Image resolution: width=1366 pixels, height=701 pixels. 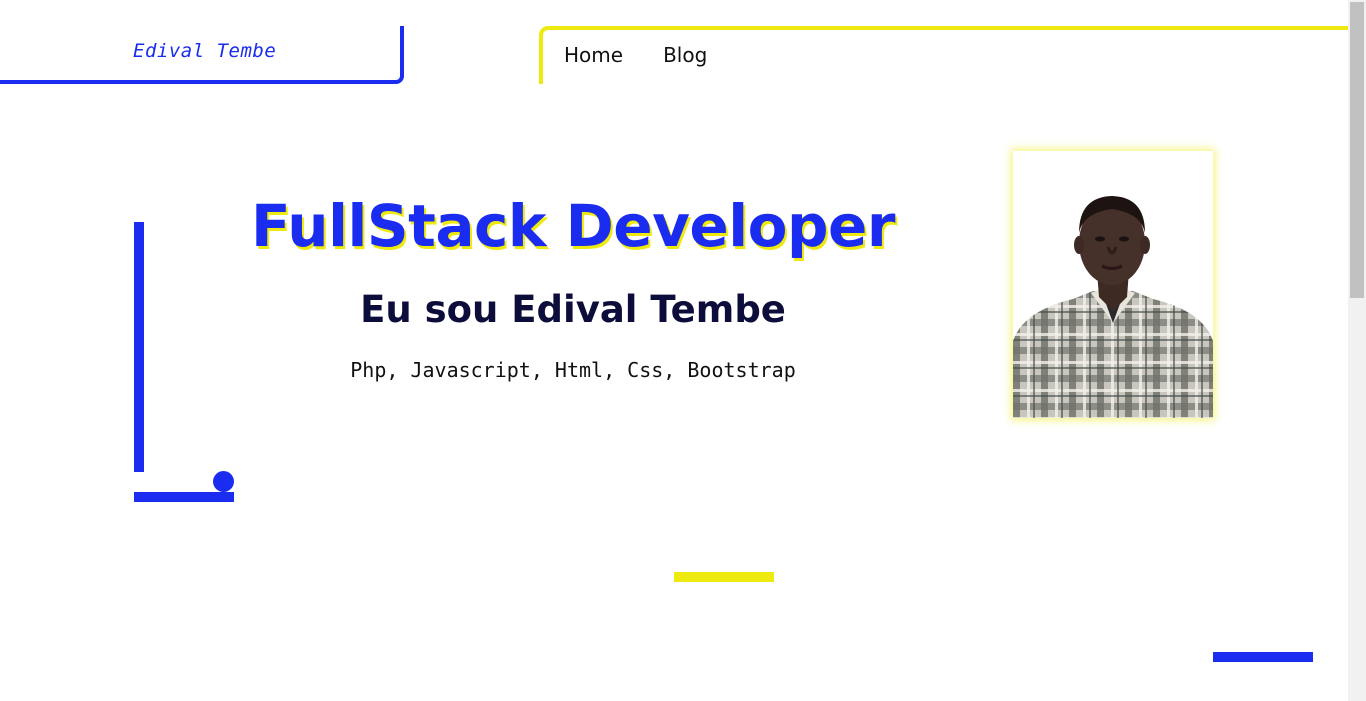 I want to click on nav-blog-link: Blog, so click(x=685, y=55).